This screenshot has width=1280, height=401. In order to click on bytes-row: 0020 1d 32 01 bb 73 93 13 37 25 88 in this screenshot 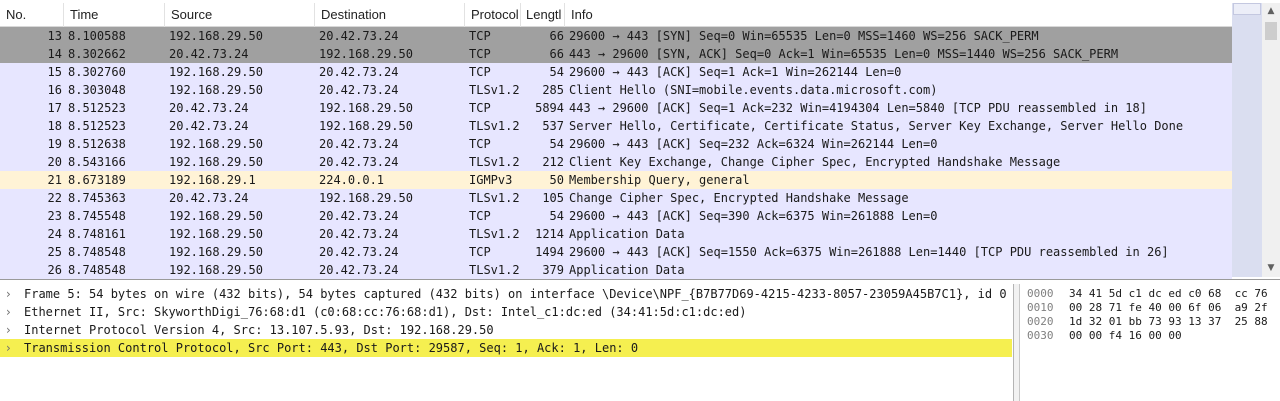, I will do `click(1150, 322)`.